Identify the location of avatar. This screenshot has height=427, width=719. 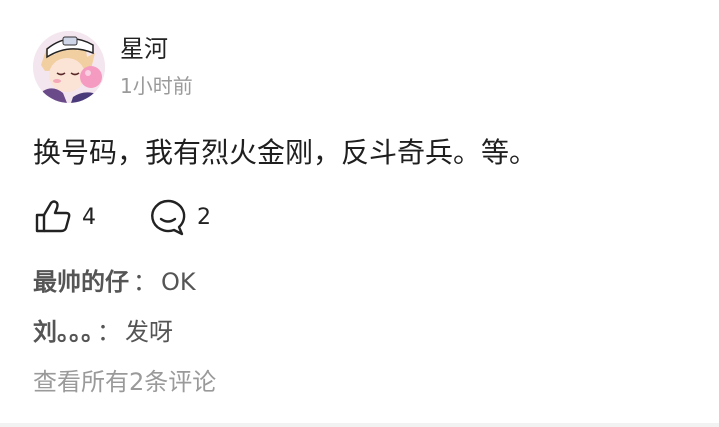
(69, 67).